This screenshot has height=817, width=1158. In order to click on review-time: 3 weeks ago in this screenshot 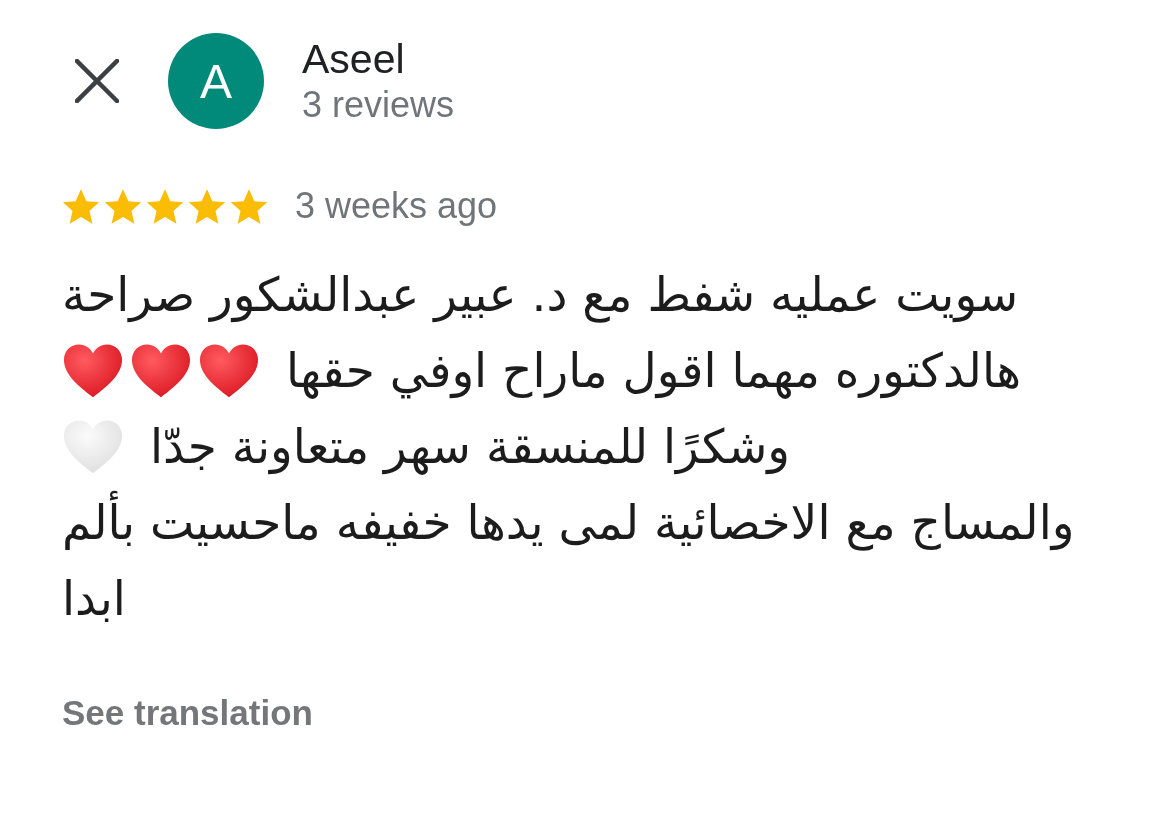, I will do `click(396, 206)`.